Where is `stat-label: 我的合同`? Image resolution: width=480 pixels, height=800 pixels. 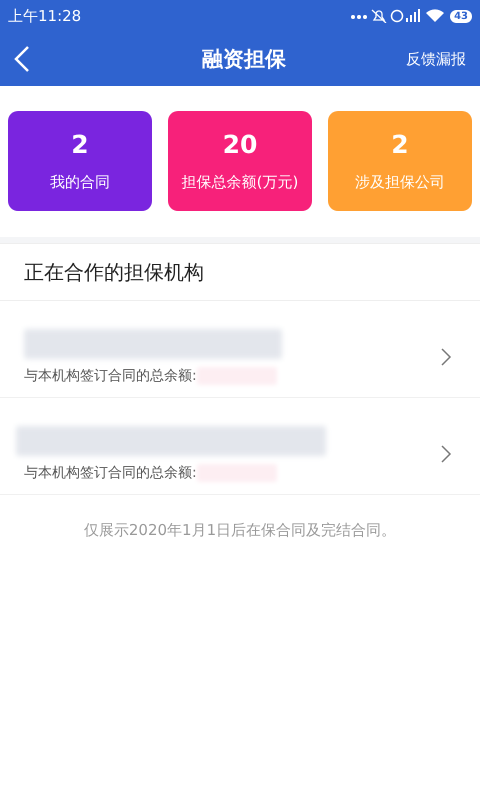
stat-label: 我的合同 is located at coordinates (80, 182).